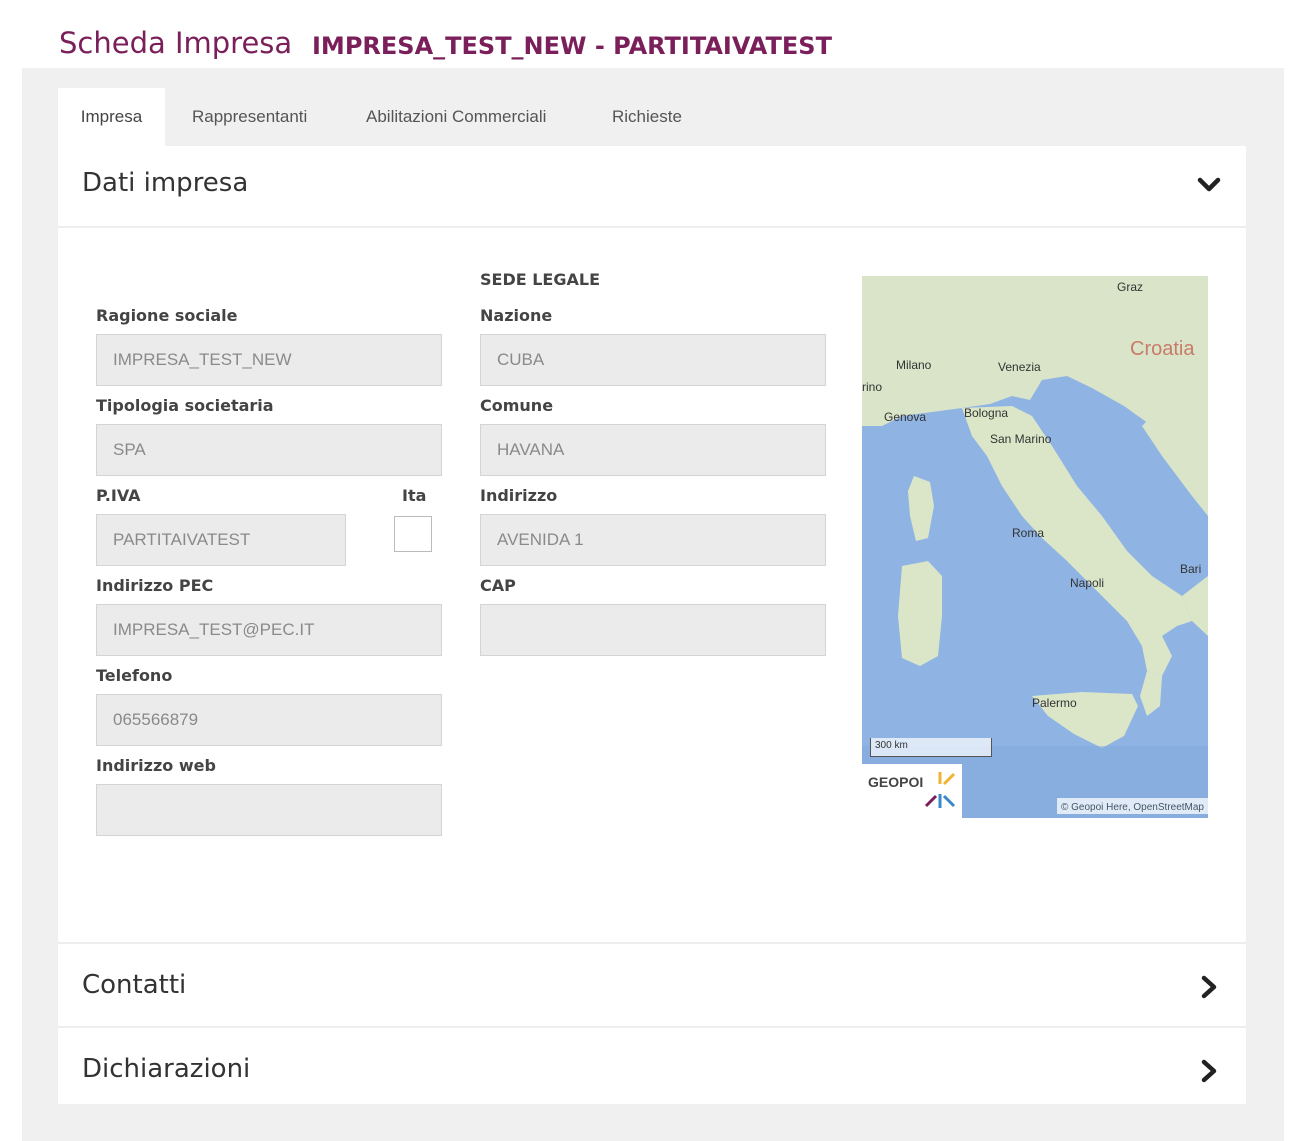 Image resolution: width=1294 pixels, height=1141 pixels. I want to click on page-subtitle: IMPRESA_TEST_NEW - PARTITAIVATEST, so click(572, 46).